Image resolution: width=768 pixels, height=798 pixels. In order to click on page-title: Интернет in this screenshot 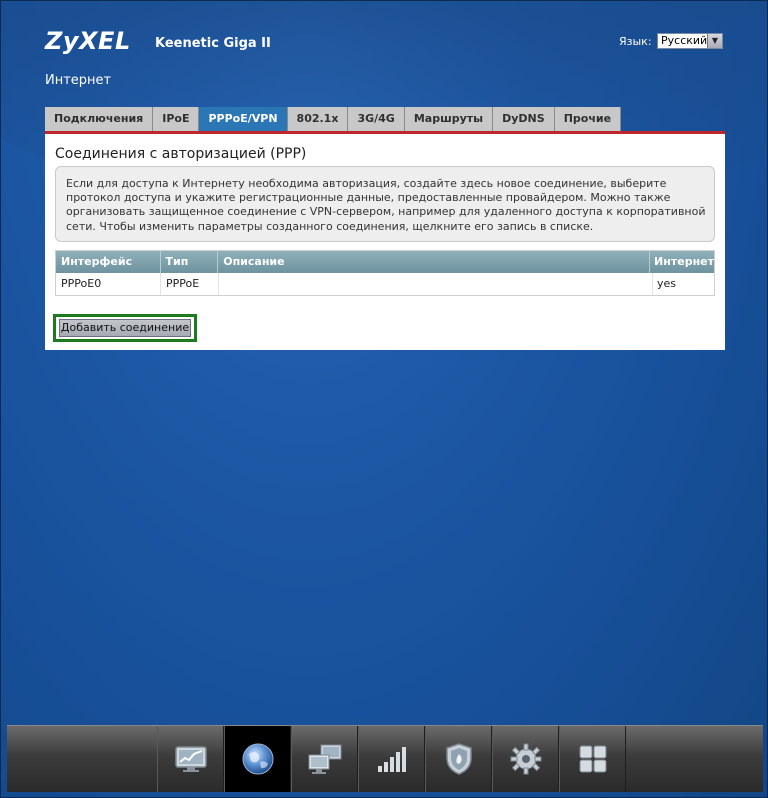, I will do `click(78, 80)`.